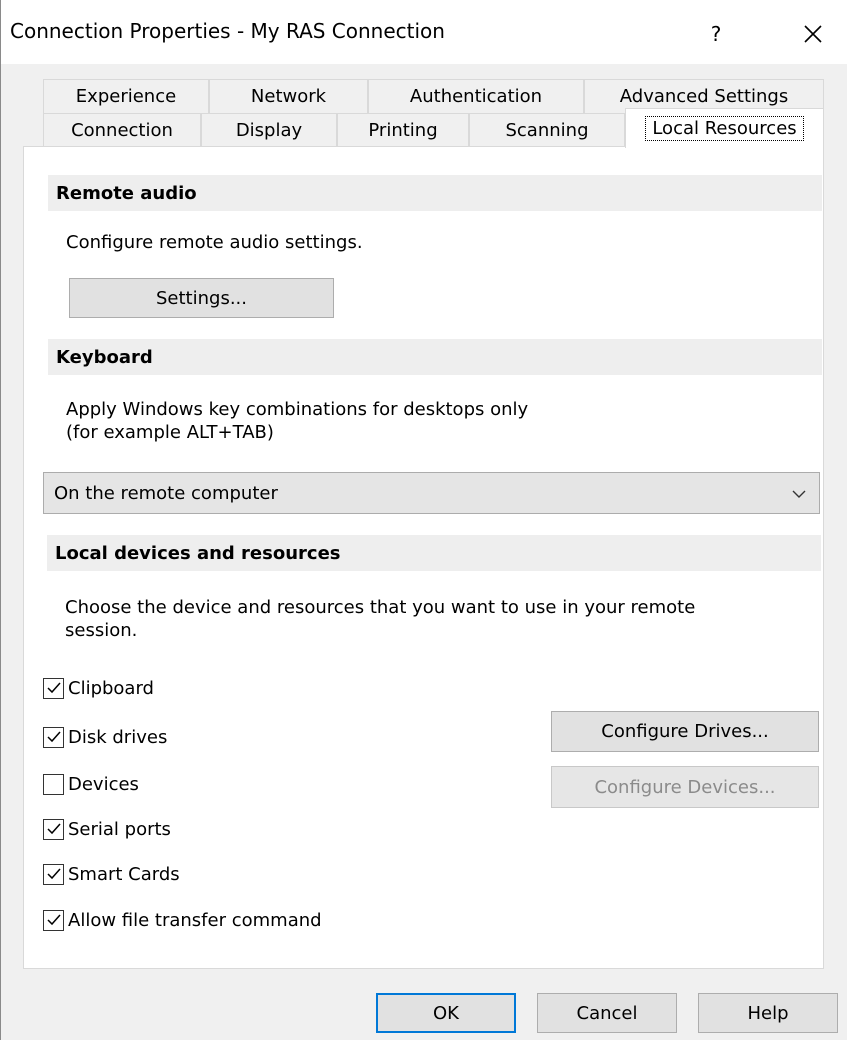  What do you see at coordinates (195, 920) in the screenshot?
I see `checkbox-label: Allow file transfer command` at bounding box center [195, 920].